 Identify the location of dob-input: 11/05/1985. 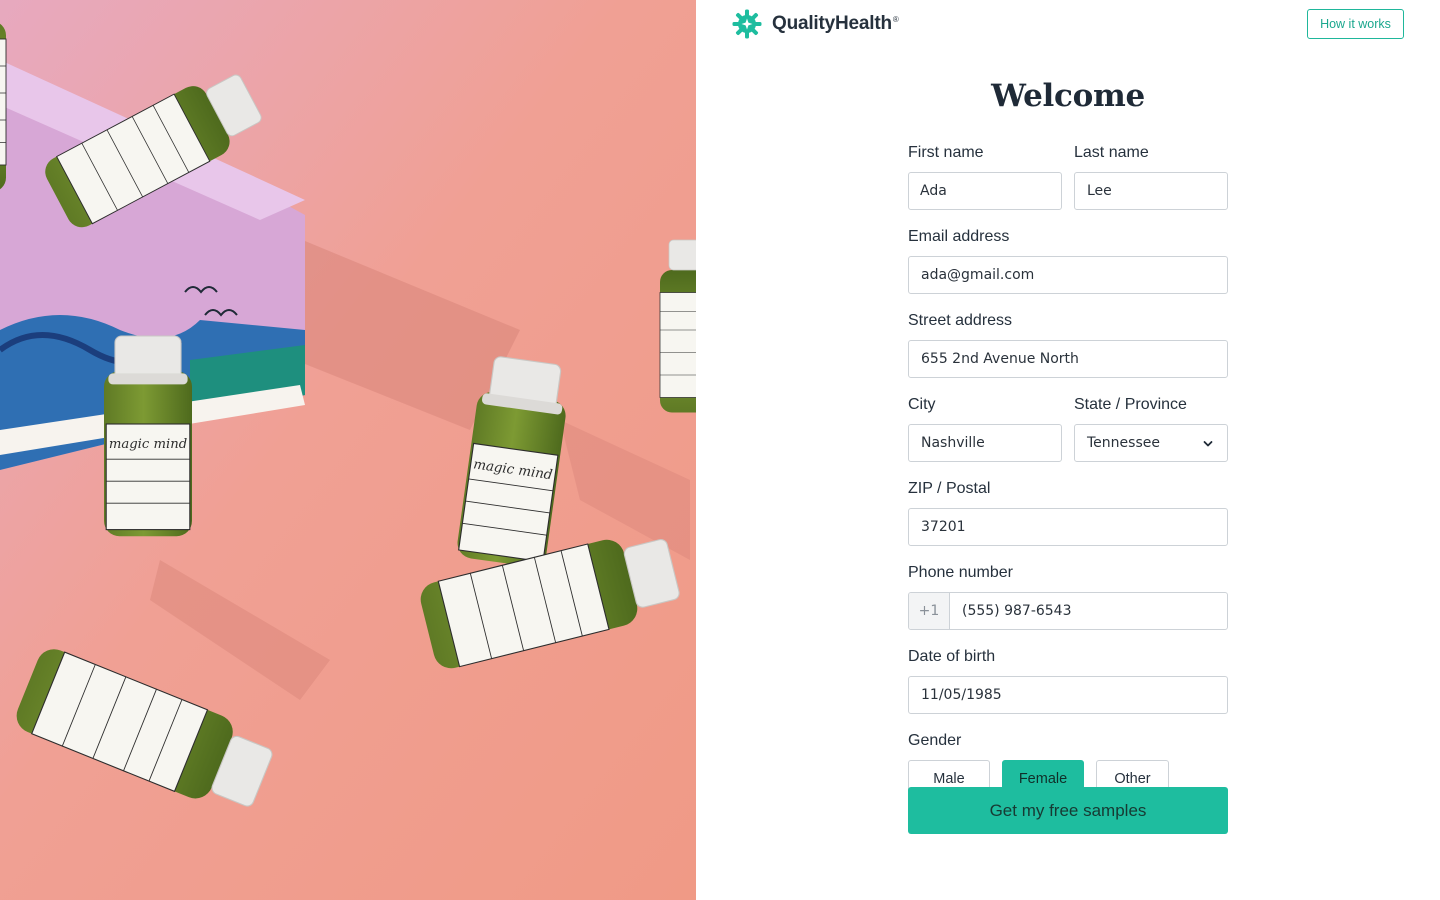
(1068, 695).